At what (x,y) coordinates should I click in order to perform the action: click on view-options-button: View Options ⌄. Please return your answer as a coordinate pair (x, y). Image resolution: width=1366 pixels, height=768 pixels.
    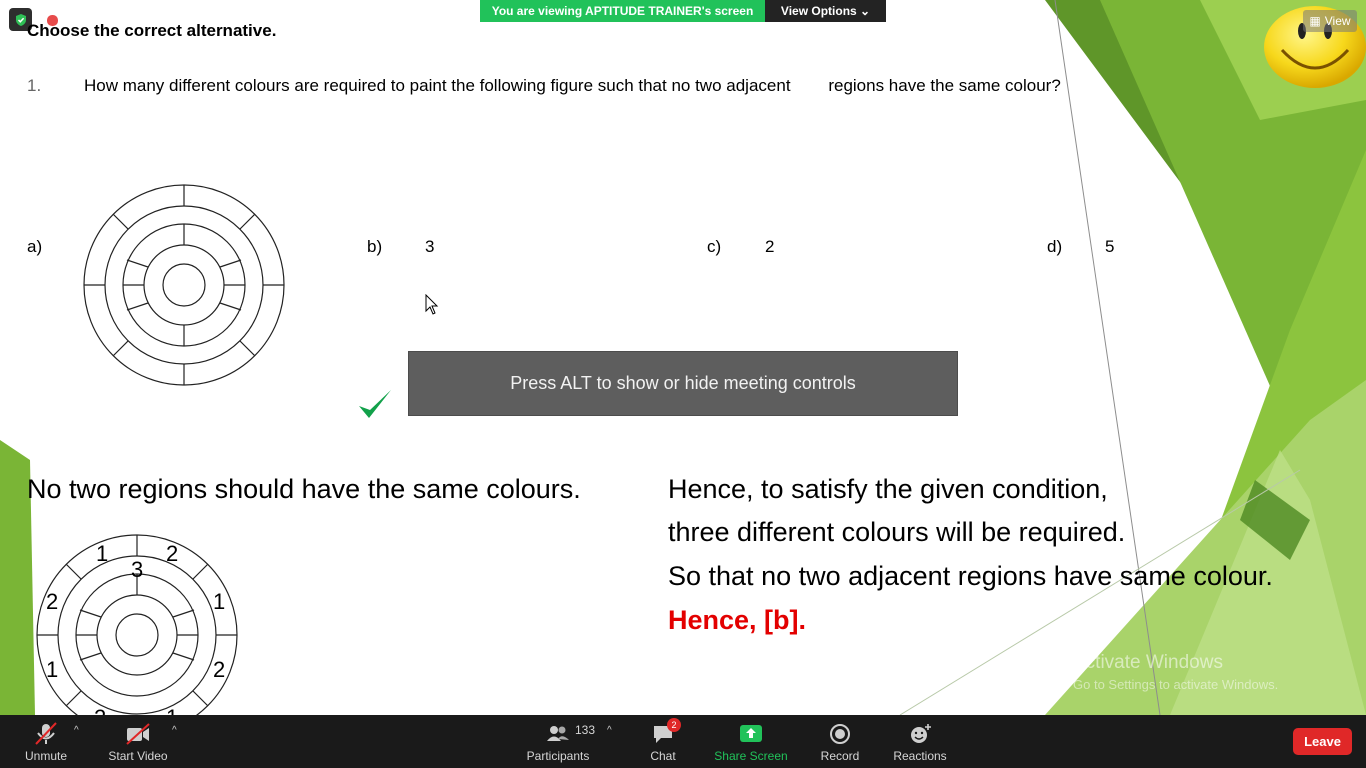
    Looking at the image, I should click on (825, 11).